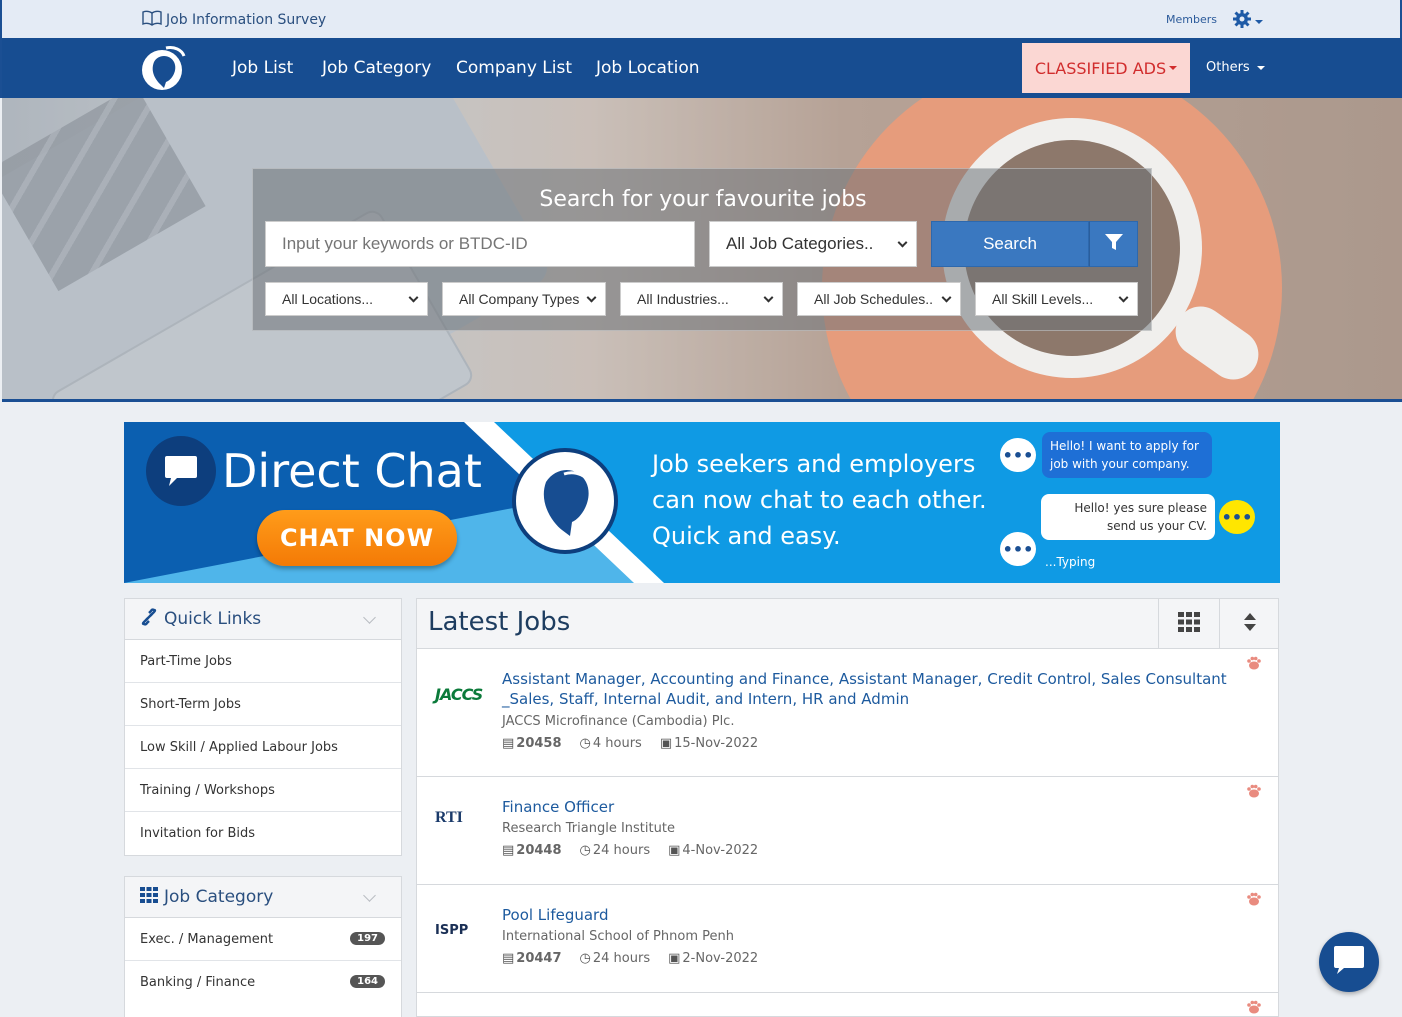 The image size is (1402, 1017). Describe the element at coordinates (459, 694) in the screenshot. I see `company-logo: JACCS` at that location.